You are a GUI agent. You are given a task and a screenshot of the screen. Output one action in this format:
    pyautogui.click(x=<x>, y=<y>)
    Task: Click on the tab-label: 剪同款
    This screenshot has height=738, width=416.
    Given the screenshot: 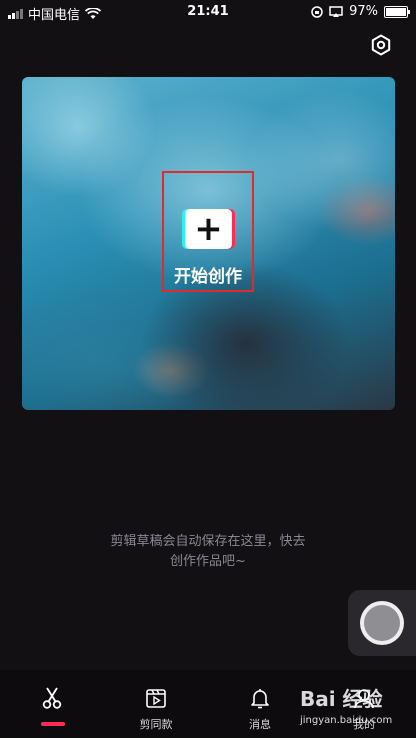 What is the action you would take?
    pyautogui.click(x=156, y=724)
    